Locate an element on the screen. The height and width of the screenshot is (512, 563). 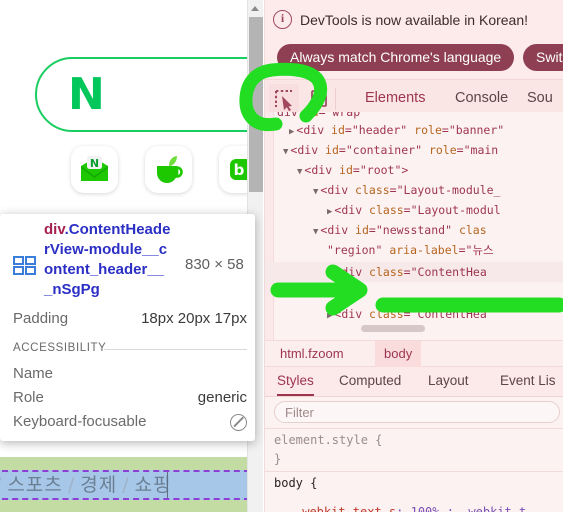
search-box is located at coordinates (141, 94).